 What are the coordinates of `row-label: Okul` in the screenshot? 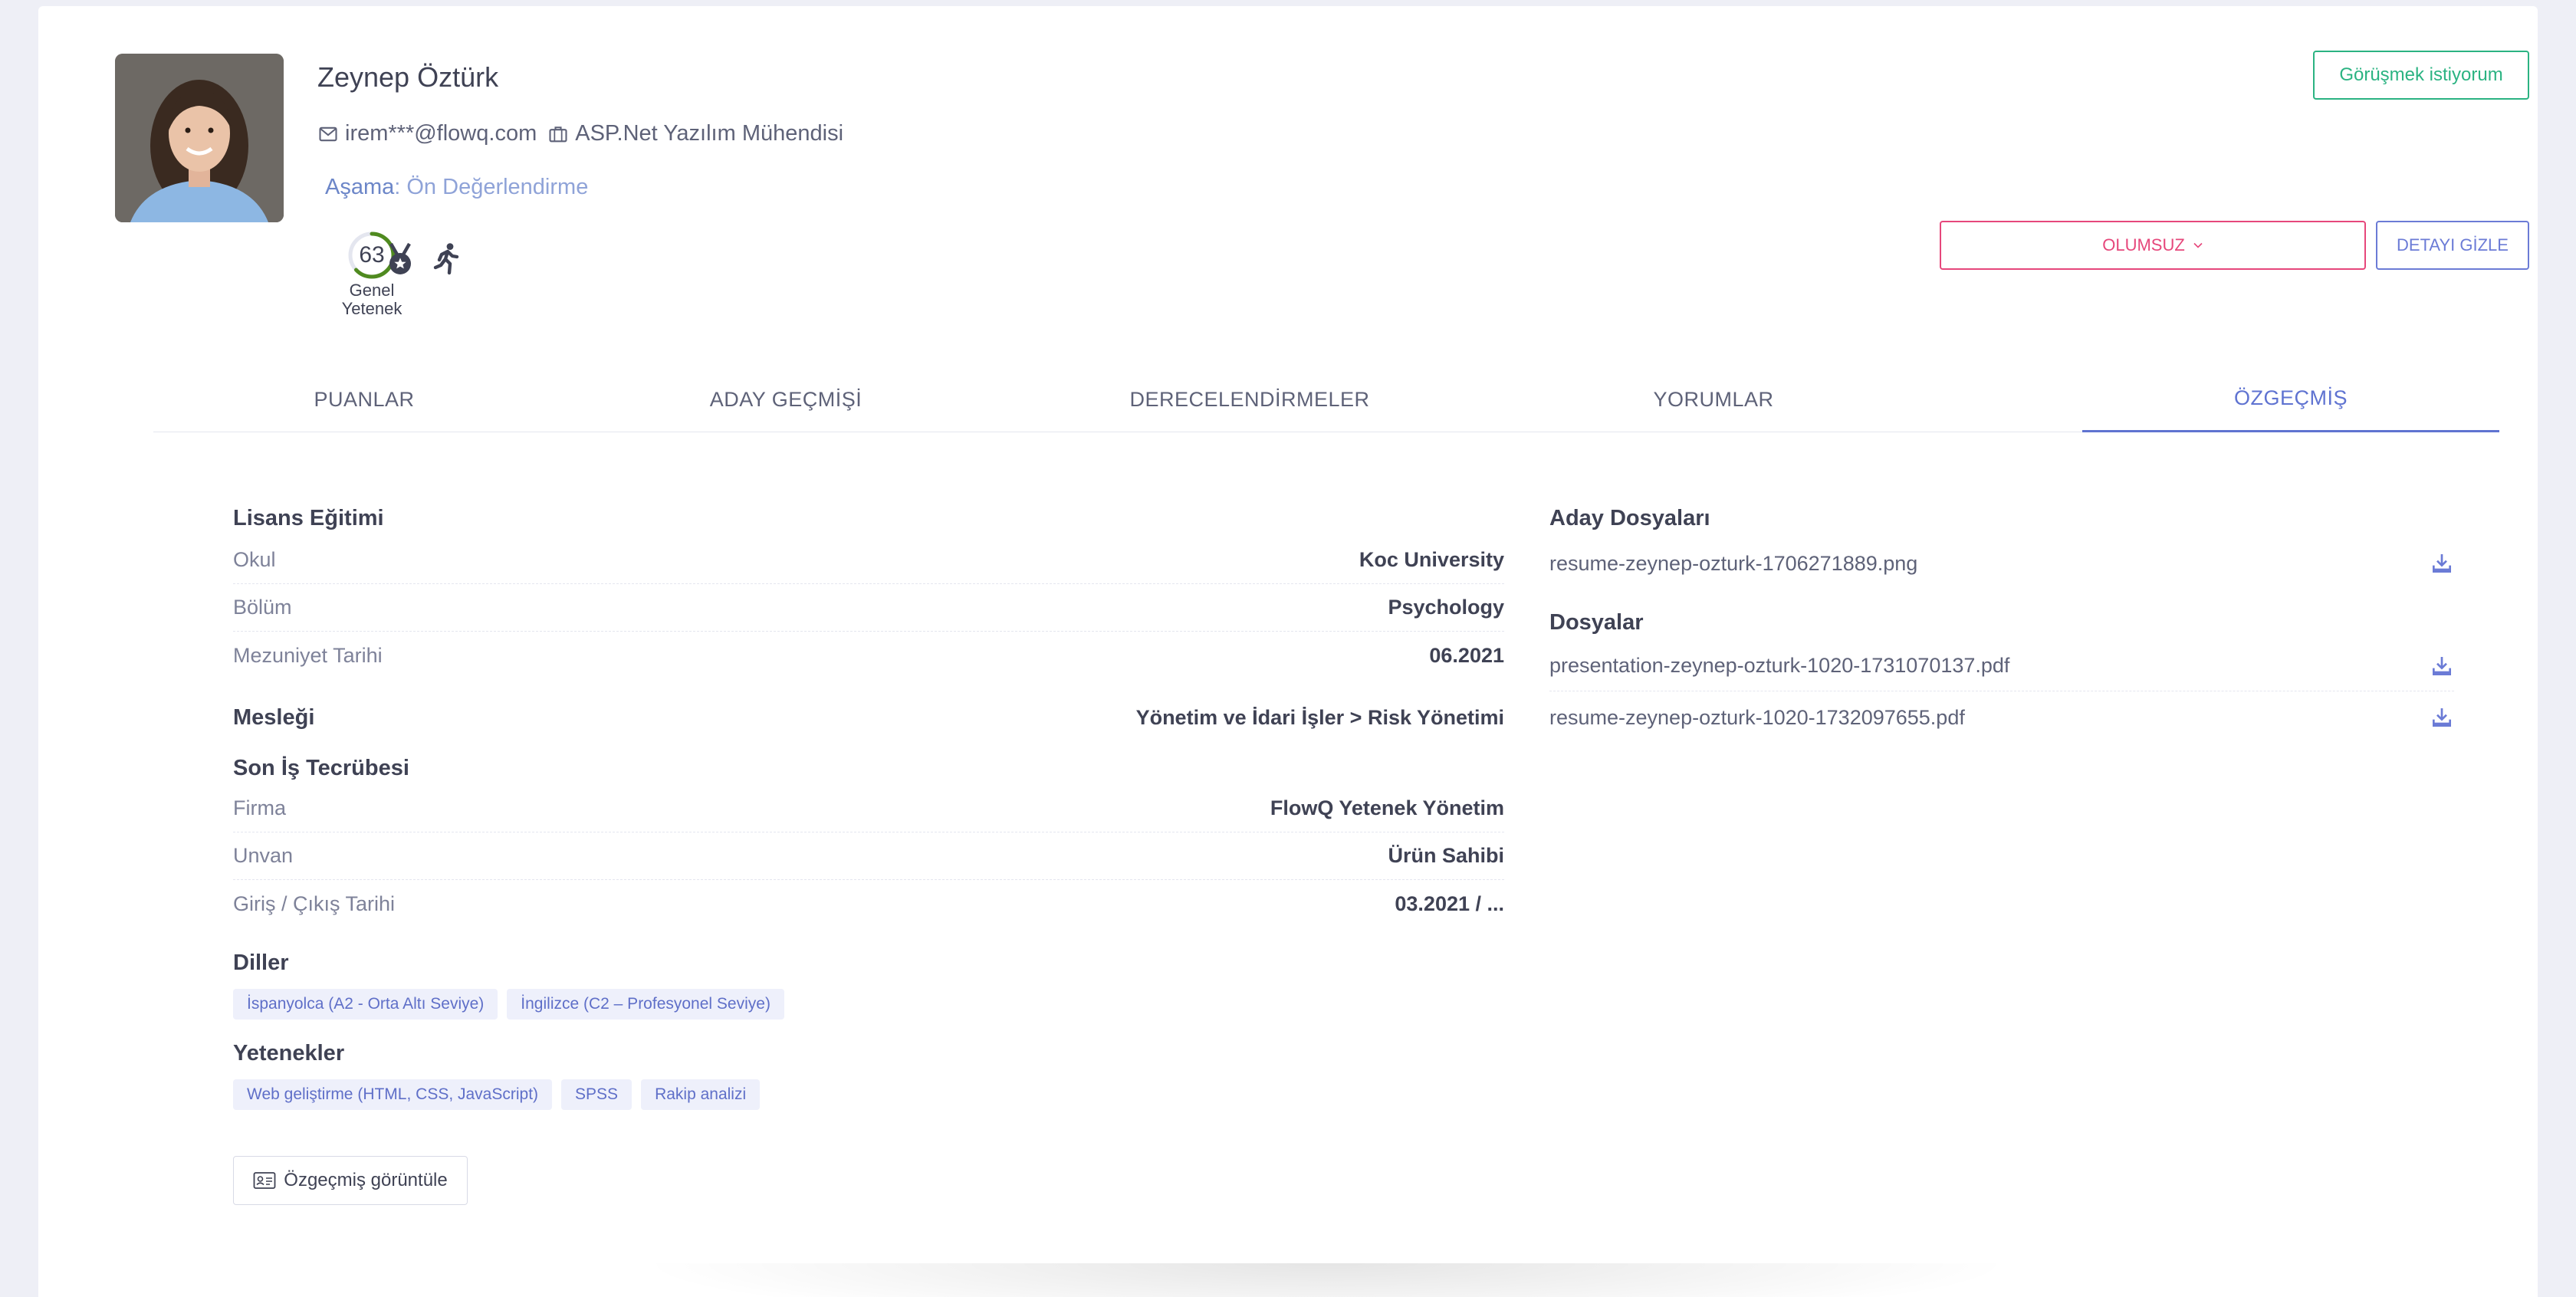 It's located at (255, 559).